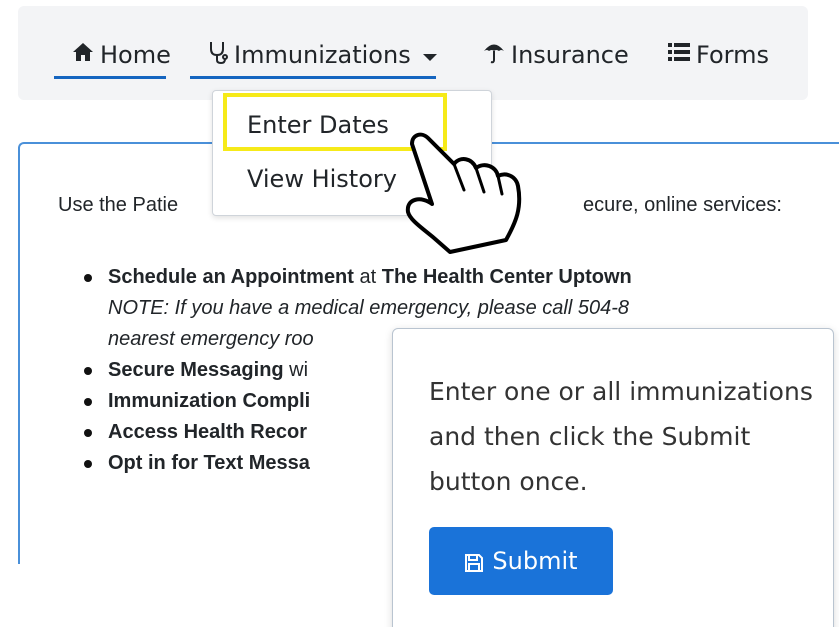  I want to click on list-item-bold-2: The Health Center Uptown, so click(506, 277).